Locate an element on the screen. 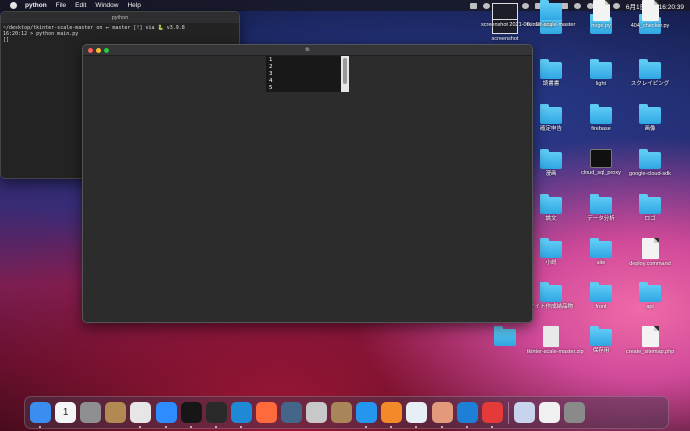  desktop-icon-label: deploy.command is located at coordinates (650, 264).